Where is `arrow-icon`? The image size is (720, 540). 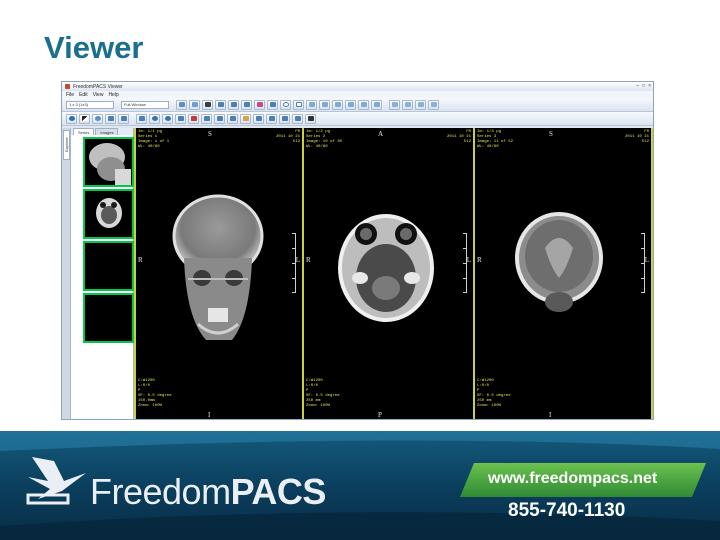 arrow-icon is located at coordinates (246, 104).